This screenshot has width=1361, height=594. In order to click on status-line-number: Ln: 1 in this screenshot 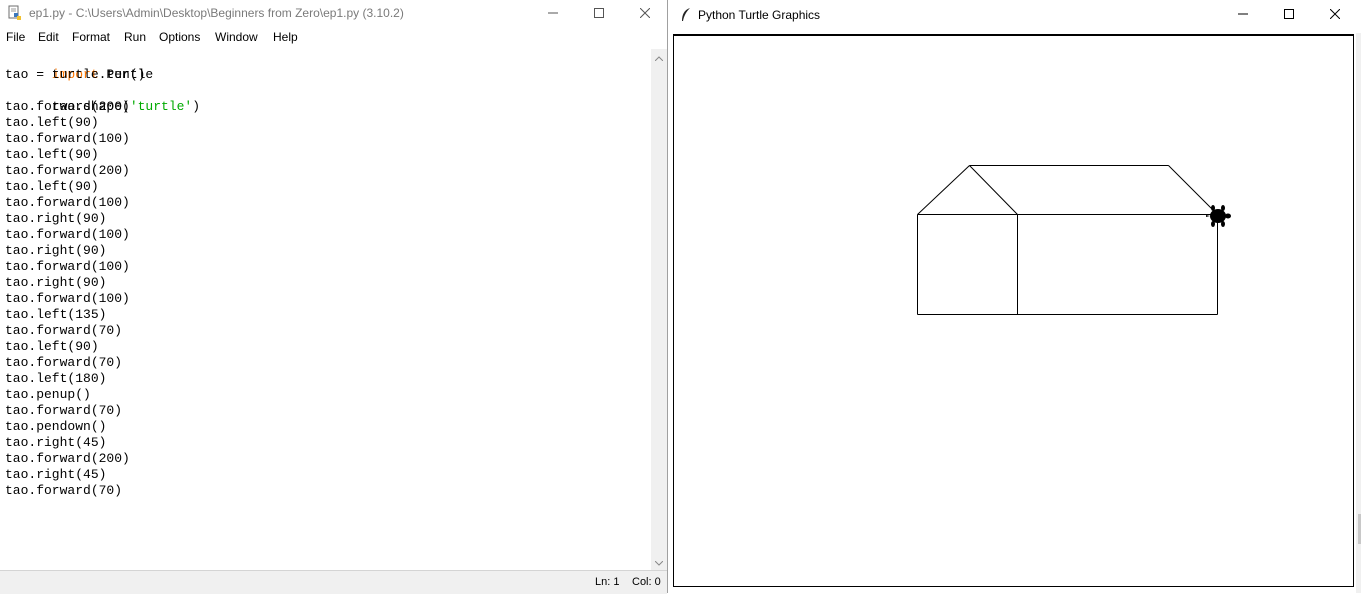, I will do `click(607, 582)`.